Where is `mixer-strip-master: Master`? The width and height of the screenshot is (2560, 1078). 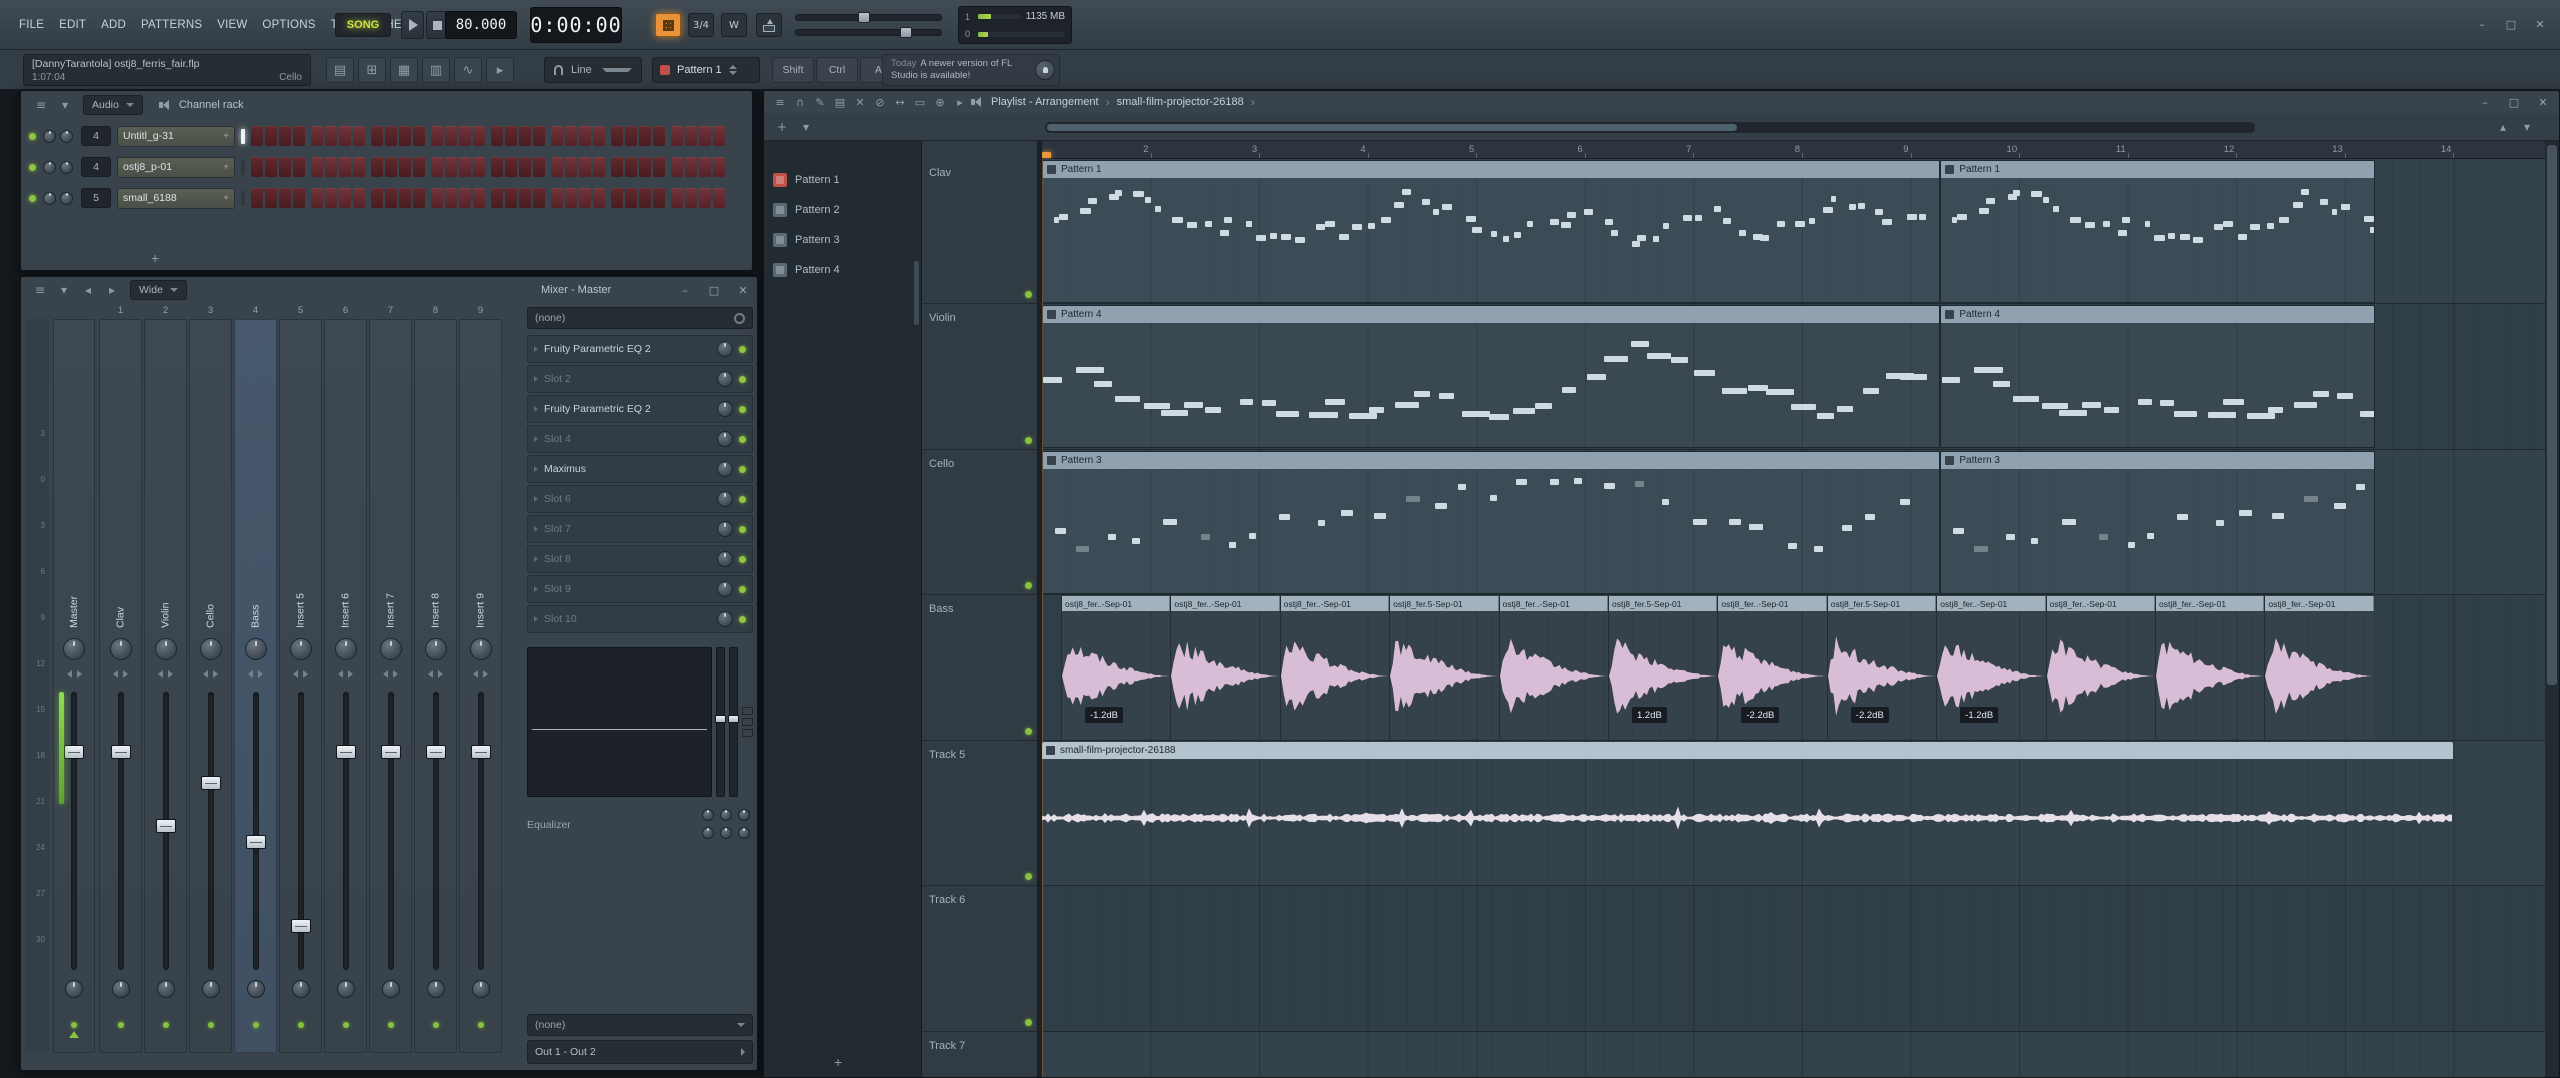
mixer-strip-master: Master is located at coordinates (74, 686).